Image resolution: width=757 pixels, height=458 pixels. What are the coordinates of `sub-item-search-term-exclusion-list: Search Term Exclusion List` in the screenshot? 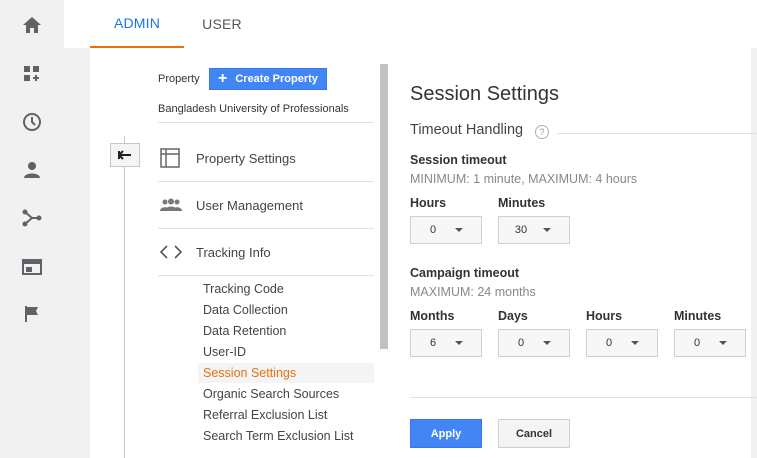 It's located at (278, 436).